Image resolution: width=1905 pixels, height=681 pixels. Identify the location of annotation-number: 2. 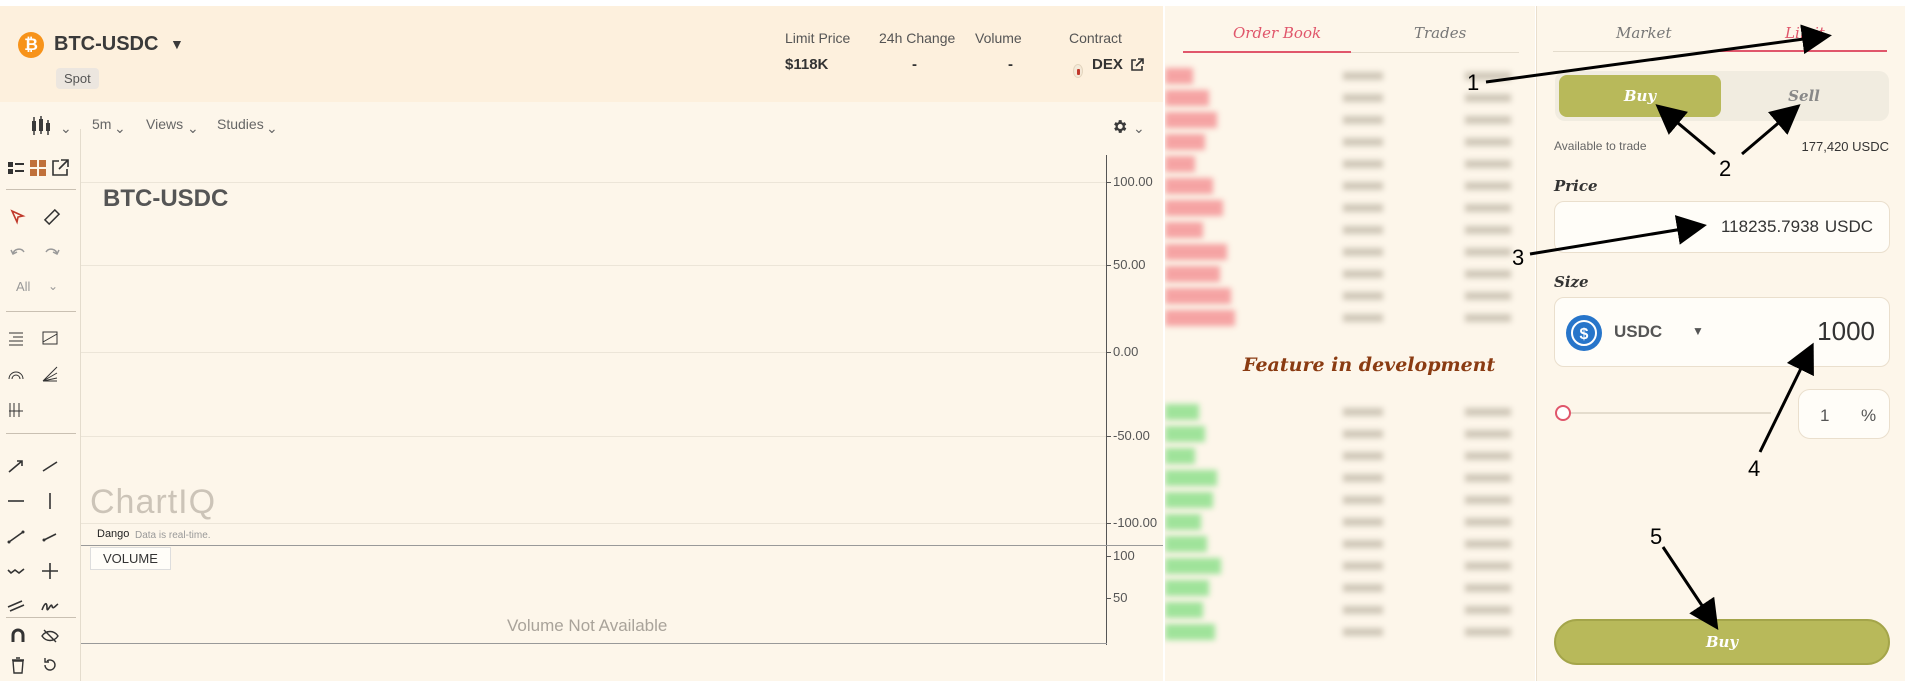
(1725, 168).